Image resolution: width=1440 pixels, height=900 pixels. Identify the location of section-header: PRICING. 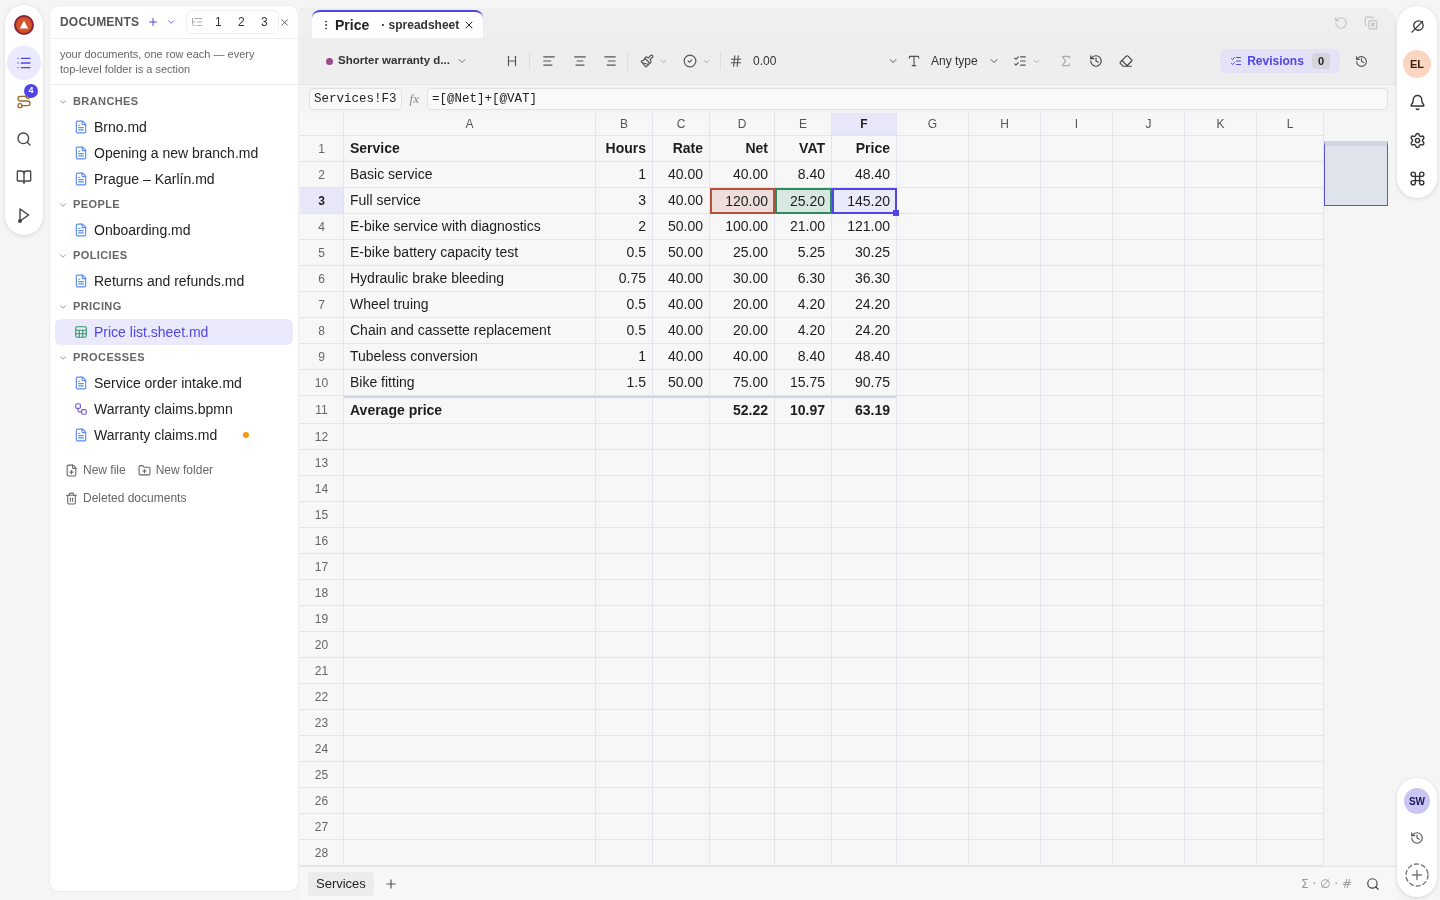
(174, 306).